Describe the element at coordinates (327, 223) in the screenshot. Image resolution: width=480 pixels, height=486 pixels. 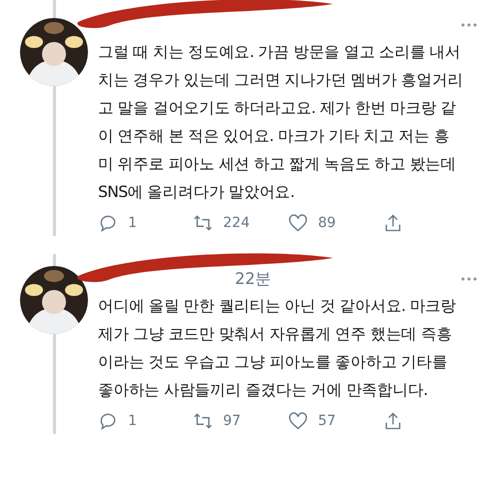
I see `like-count: 89` at that location.